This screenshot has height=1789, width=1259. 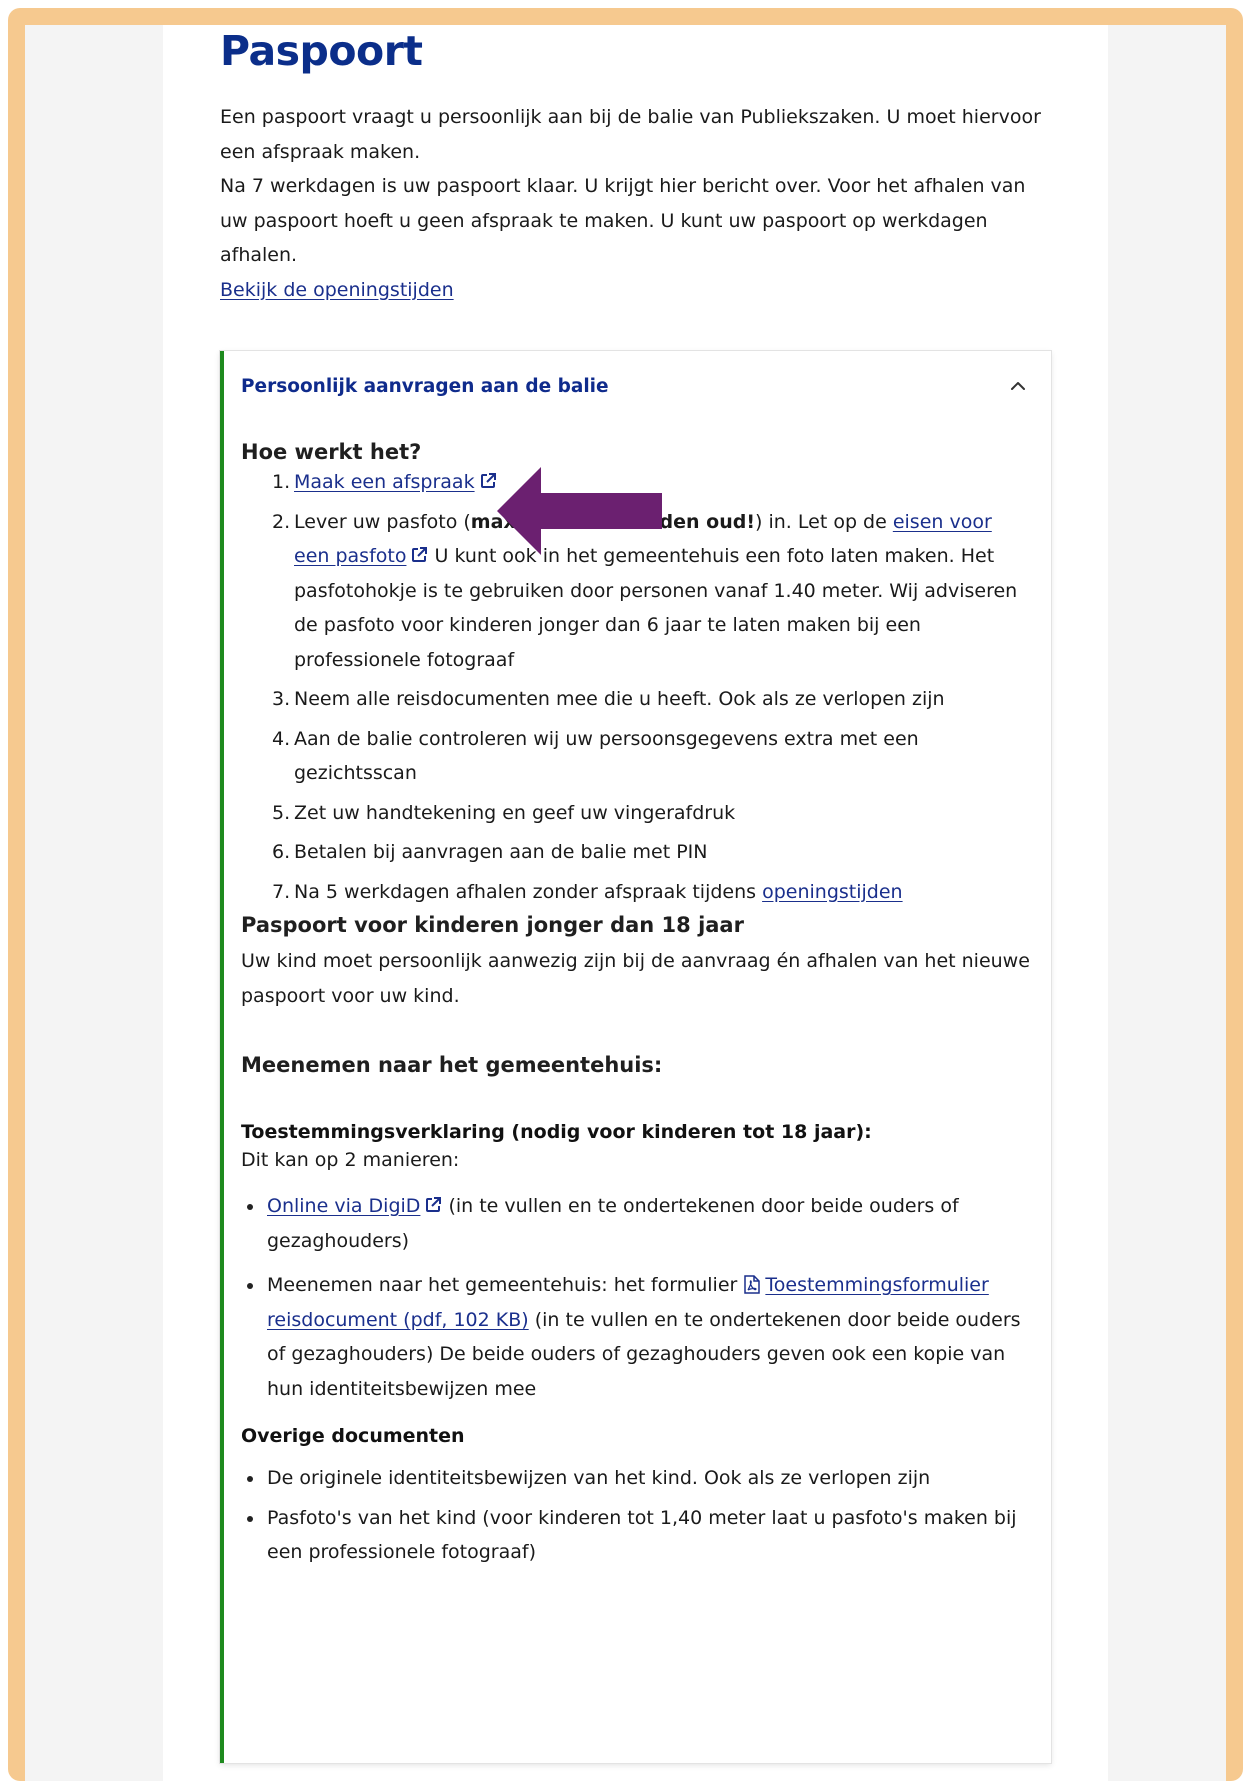 What do you see at coordinates (350, 1160) in the screenshot?
I see `consent-intro: Dit kan op 2 manieren:` at bounding box center [350, 1160].